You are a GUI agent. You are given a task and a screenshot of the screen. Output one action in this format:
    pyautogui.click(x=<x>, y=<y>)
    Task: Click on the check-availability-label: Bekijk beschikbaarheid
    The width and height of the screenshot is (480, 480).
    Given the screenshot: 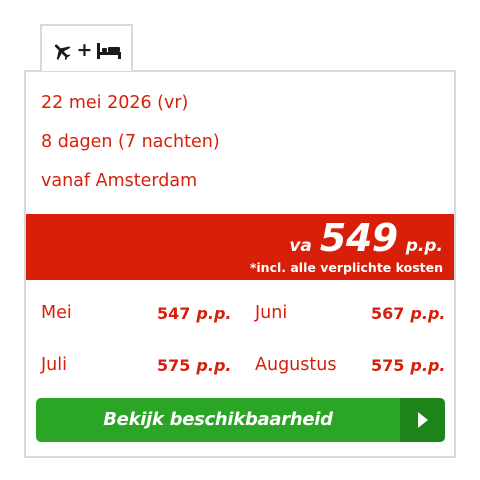 What is the action you would take?
    pyautogui.click(x=218, y=419)
    